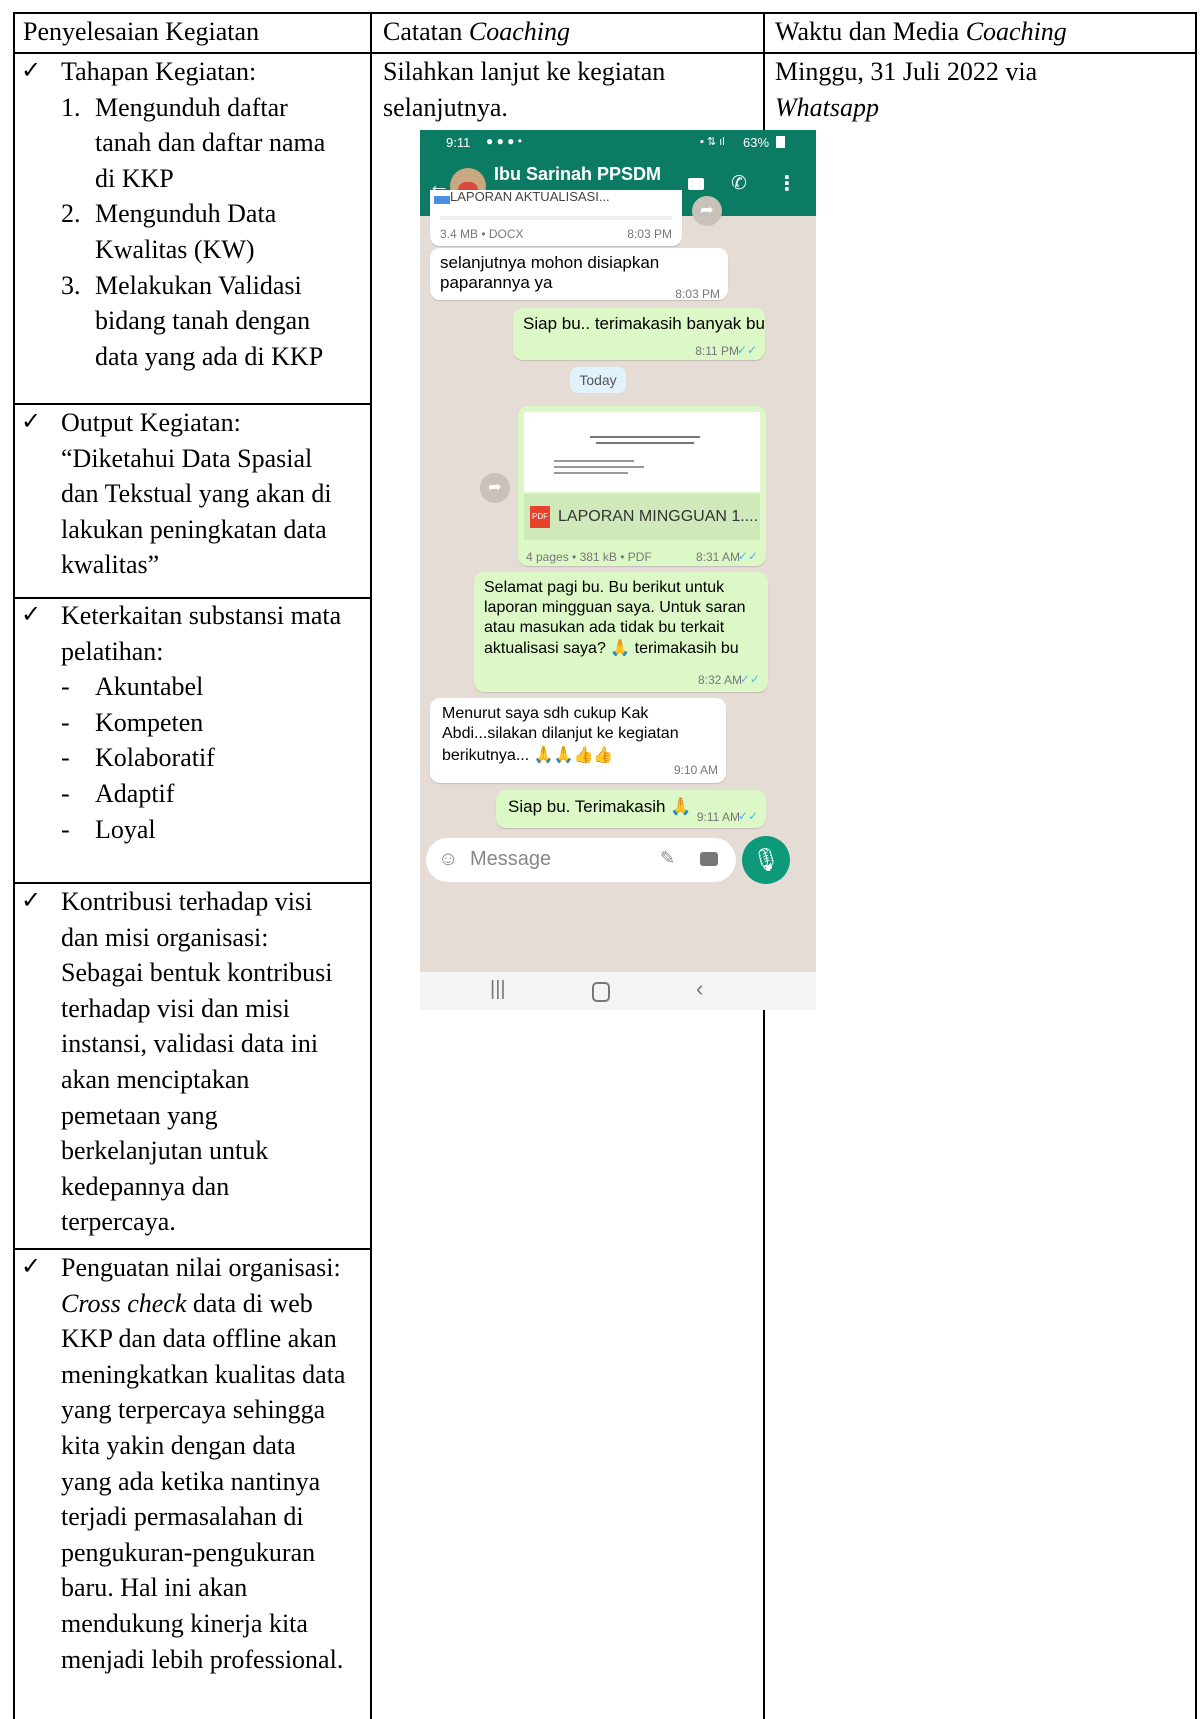 The image size is (1200, 1719). Describe the element at coordinates (618, 991) in the screenshot. I see `android-nav-bar: ||| ‹` at that location.